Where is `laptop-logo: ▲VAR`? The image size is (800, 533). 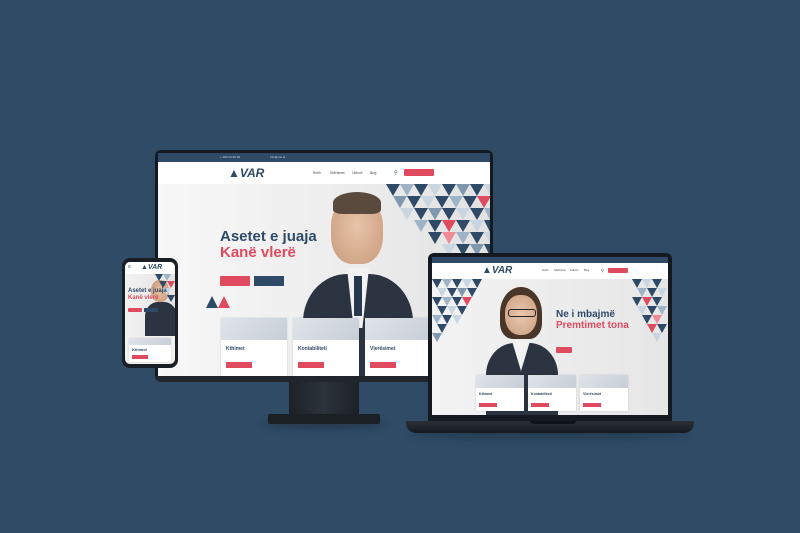 laptop-logo: ▲VAR is located at coordinates (497, 270).